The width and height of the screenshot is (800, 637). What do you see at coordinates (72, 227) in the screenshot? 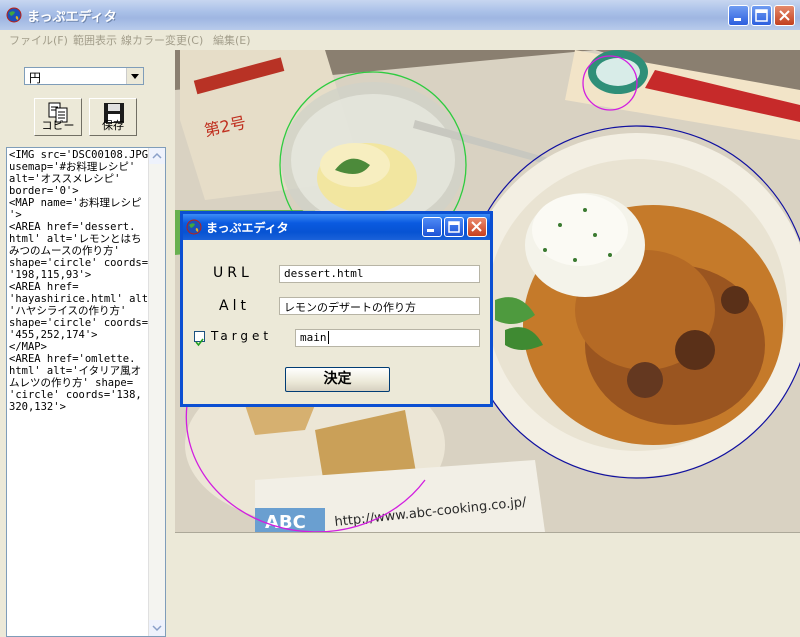
I see `code-line: <AREA href='dessert.` at bounding box center [72, 227].